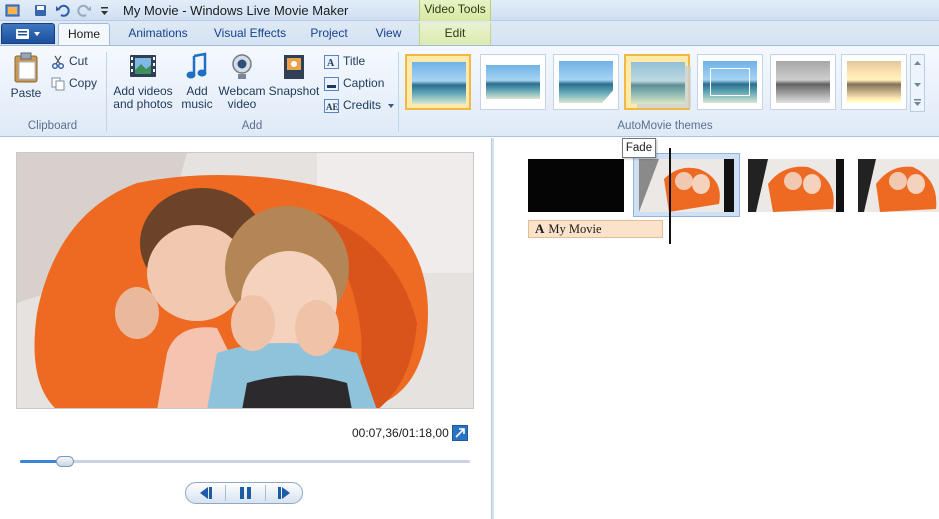  What do you see at coordinates (143, 81) in the screenshot?
I see `add-videos-photos-button: Add videos and photos` at bounding box center [143, 81].